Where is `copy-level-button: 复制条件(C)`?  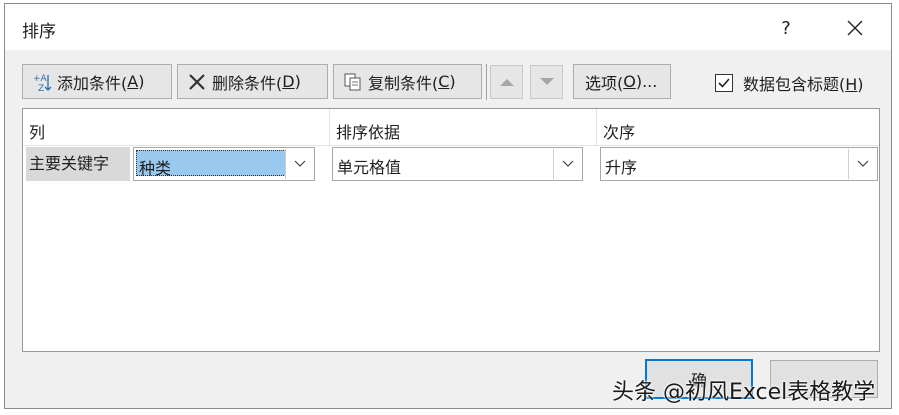
copy-level-button: 复制条件(C) is located at coordinates (407, 81).